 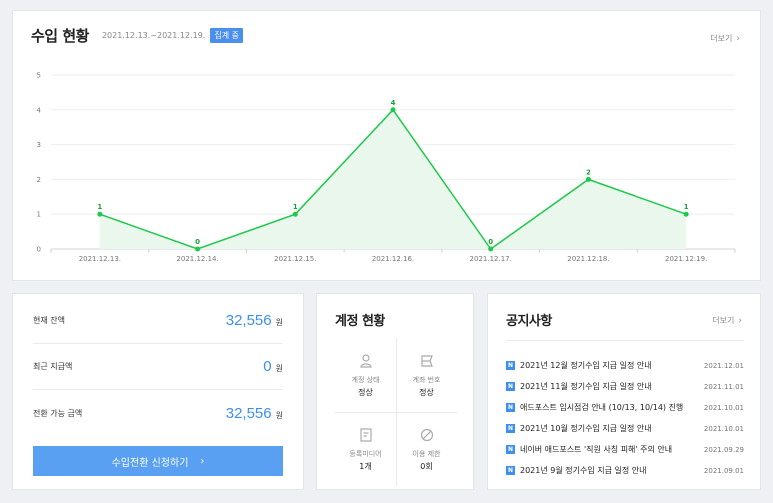 I want to click on card-icon, so click(x=426, y=360).